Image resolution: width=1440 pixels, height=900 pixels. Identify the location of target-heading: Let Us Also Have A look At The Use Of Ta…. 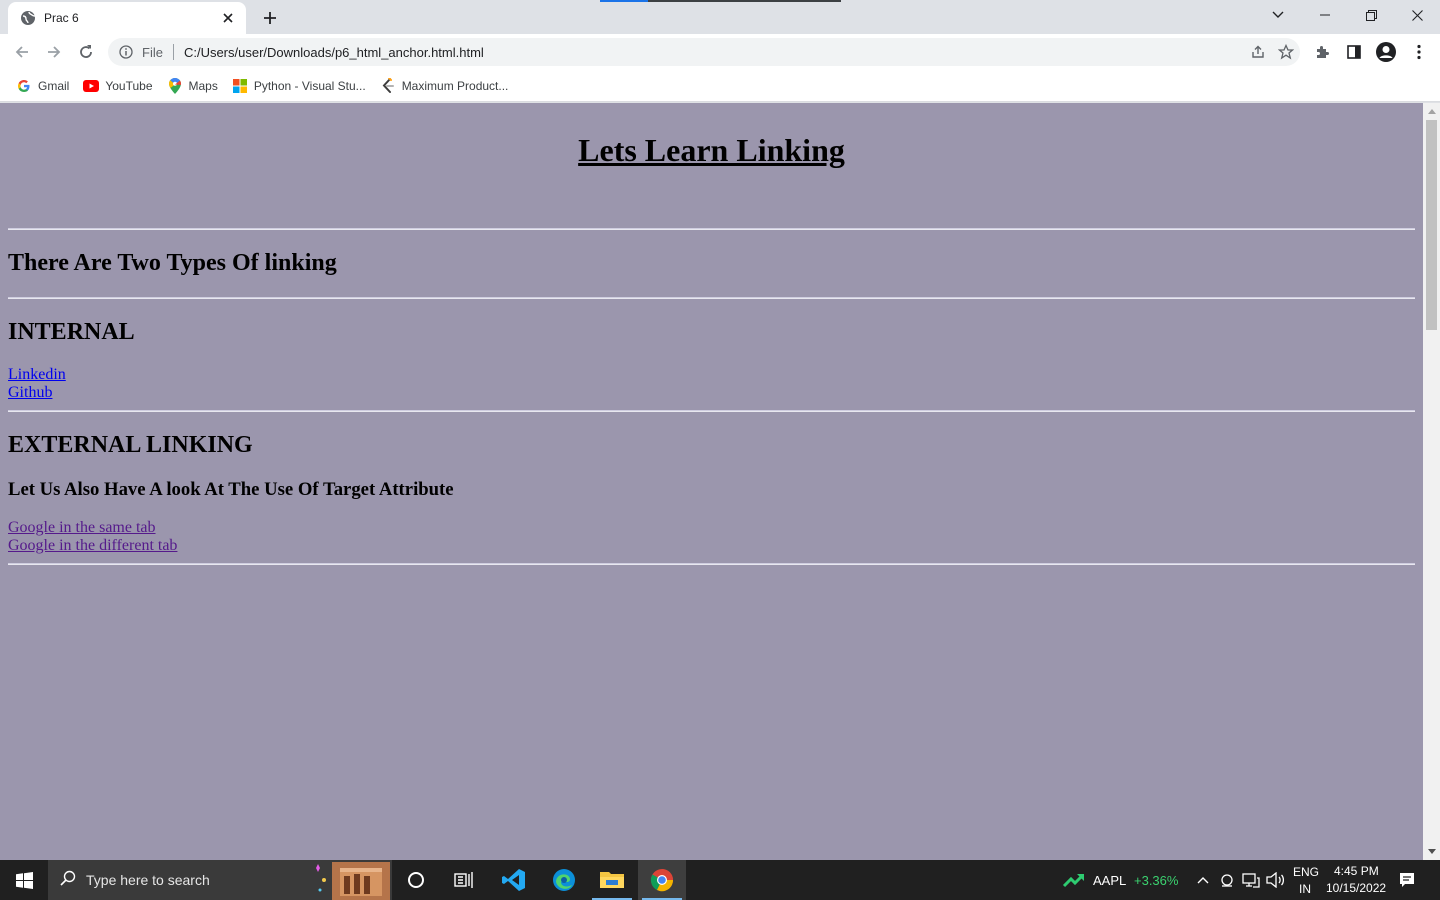
(231, 489).